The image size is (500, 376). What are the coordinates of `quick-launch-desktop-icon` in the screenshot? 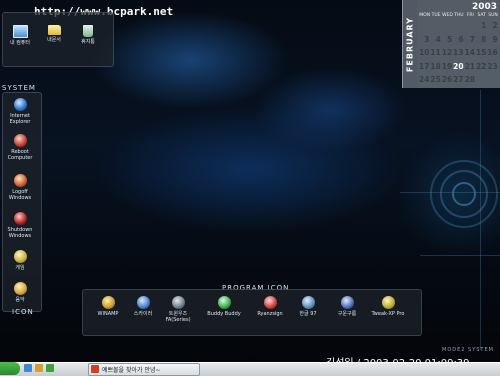 It's located at (50, 368).